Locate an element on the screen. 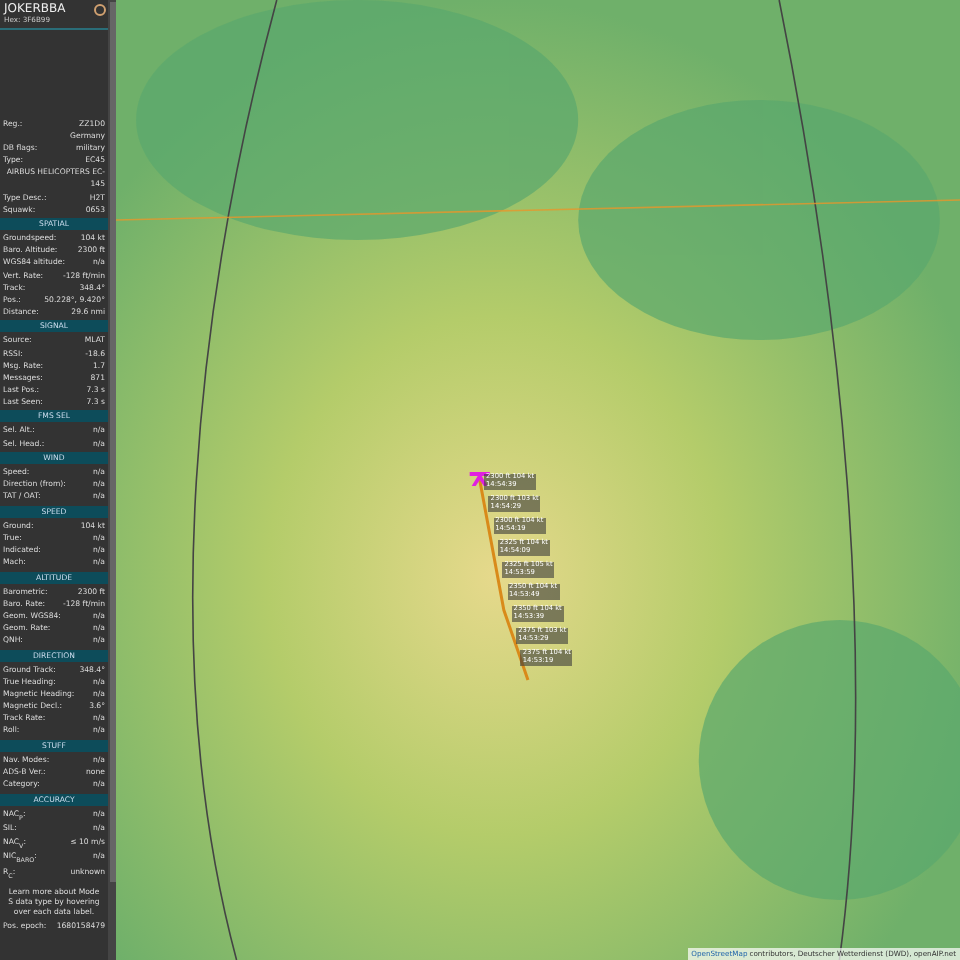 The width and height of the screenshot is (960, 960). close-icon is located at coordinates (100, 10).